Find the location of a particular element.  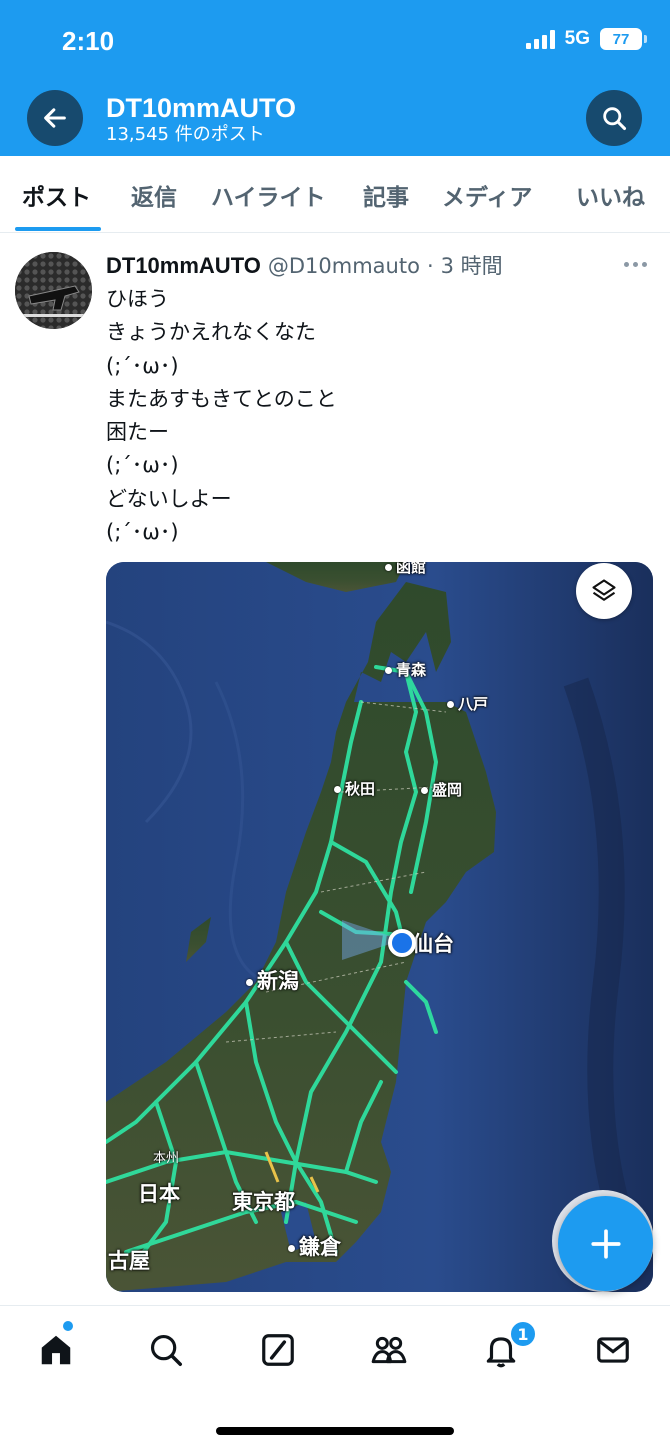

post-author-name: DT10mmAUTO is located at coordinates (183, 266).